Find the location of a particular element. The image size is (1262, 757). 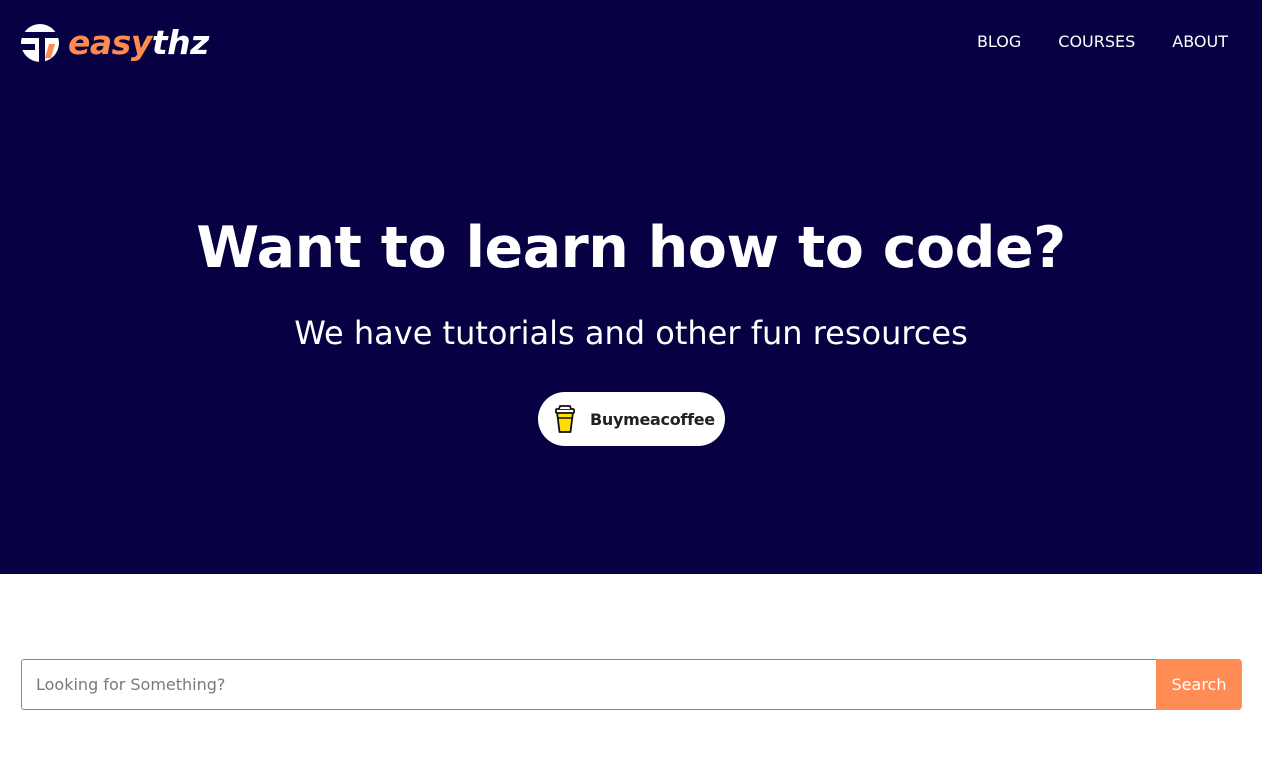

site-logo: easythz is located at coordinates (114, 43).